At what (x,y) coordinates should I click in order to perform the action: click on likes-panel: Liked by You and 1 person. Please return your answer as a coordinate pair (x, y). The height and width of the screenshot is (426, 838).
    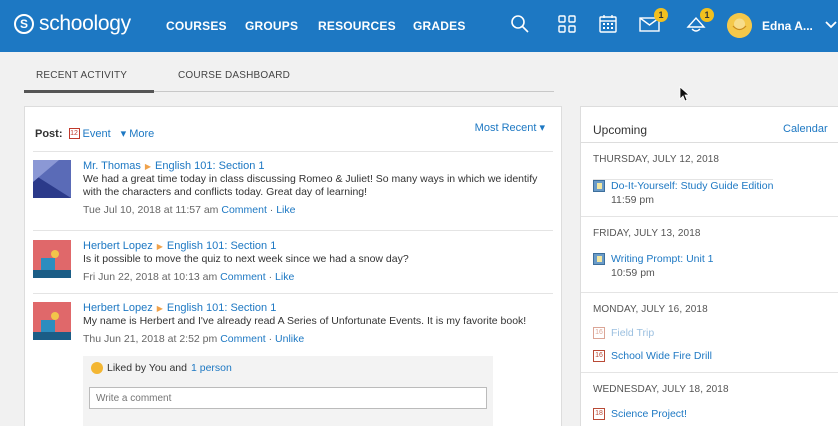
    Looking at the image, I should click on (288, 391).